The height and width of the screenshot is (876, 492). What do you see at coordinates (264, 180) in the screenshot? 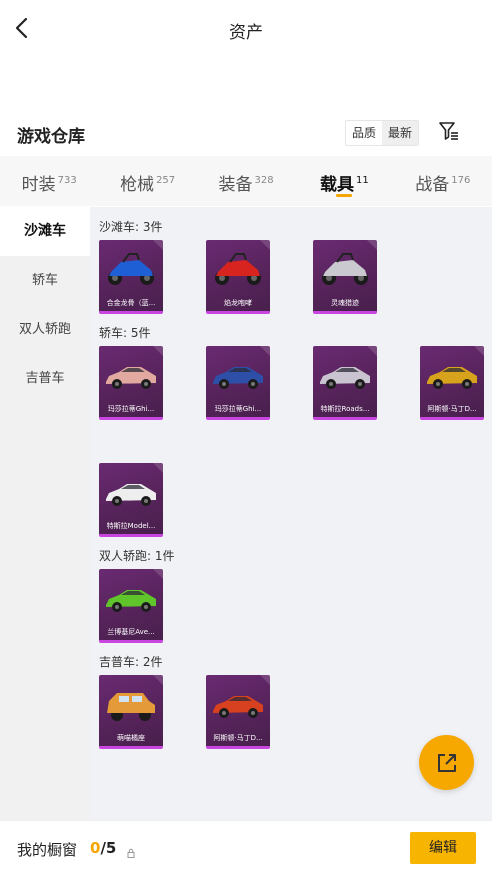
I see `tab-count: 328` at bounding box center [264, 180].